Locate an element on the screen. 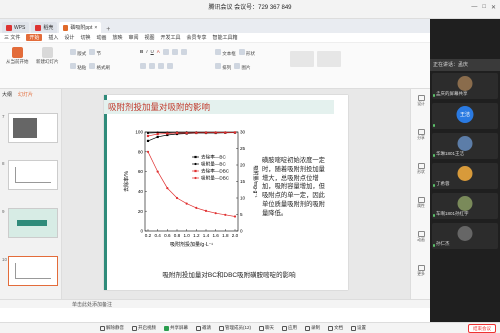 Image resolution: width=500 pixels, height=333 pixels. slide-thumbnail: 8 is located at coordinates (30, 175).